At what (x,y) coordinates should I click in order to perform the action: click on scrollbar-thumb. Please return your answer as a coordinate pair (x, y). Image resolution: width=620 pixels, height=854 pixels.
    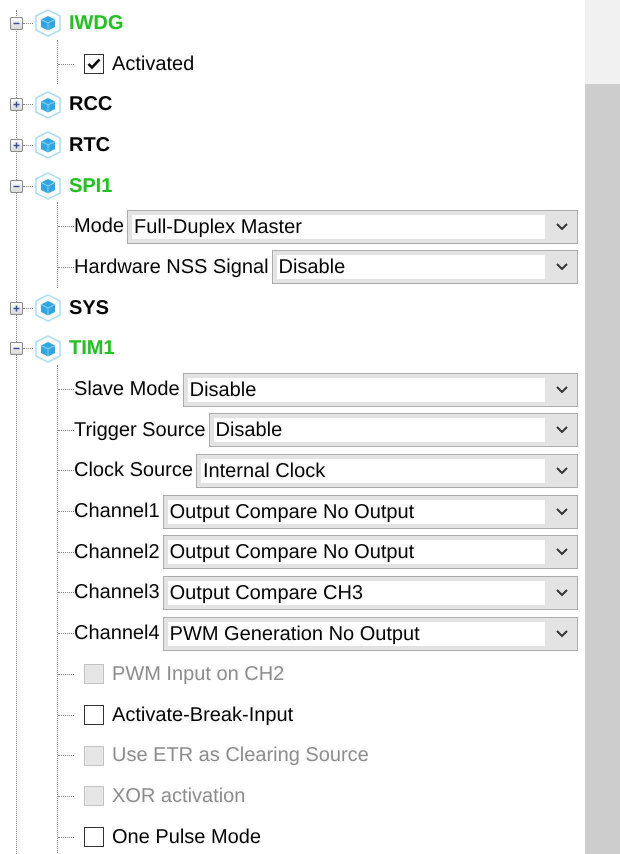
    Looking at the image, I should click on (602, 469).